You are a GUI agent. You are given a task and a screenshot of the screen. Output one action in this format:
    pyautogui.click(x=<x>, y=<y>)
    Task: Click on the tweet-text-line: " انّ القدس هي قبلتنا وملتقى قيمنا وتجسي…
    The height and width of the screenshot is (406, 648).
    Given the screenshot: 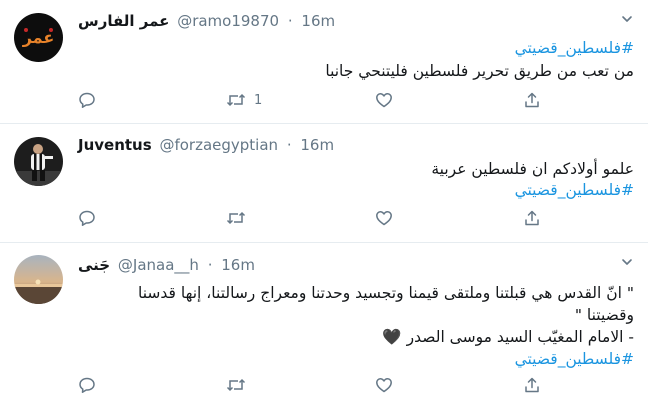 What is the action you would take?
    pyautogui.click(x=386, y=293)
    